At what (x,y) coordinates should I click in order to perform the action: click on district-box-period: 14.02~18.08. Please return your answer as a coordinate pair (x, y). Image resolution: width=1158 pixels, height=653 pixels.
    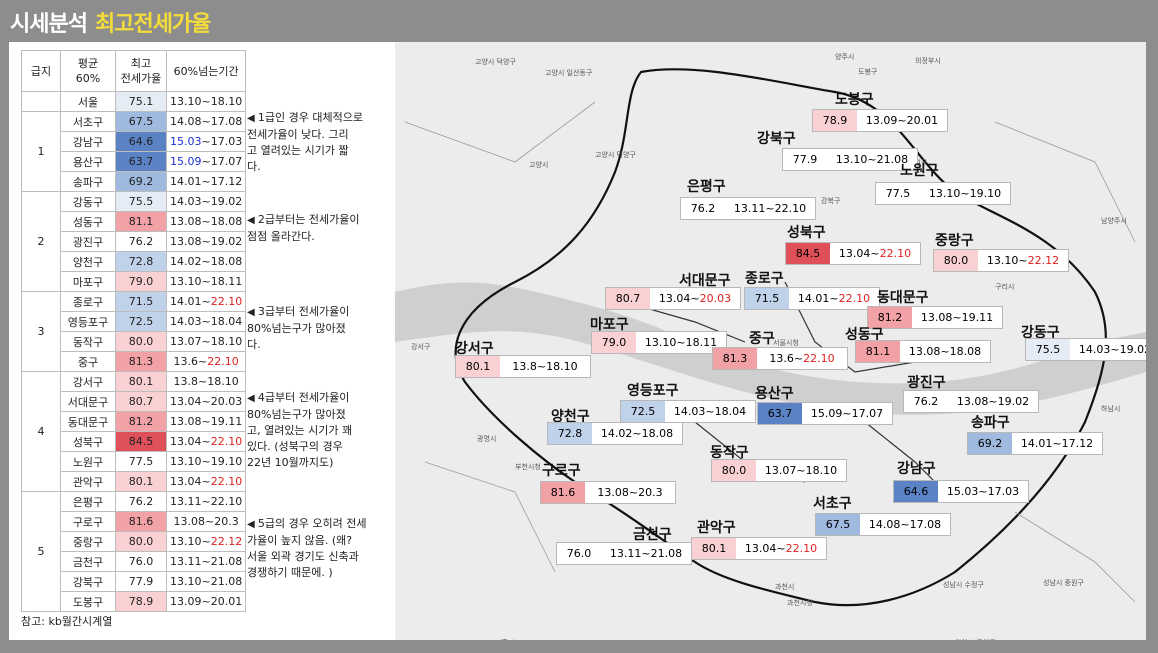
    Looking at the image, I should click on (637, 433).